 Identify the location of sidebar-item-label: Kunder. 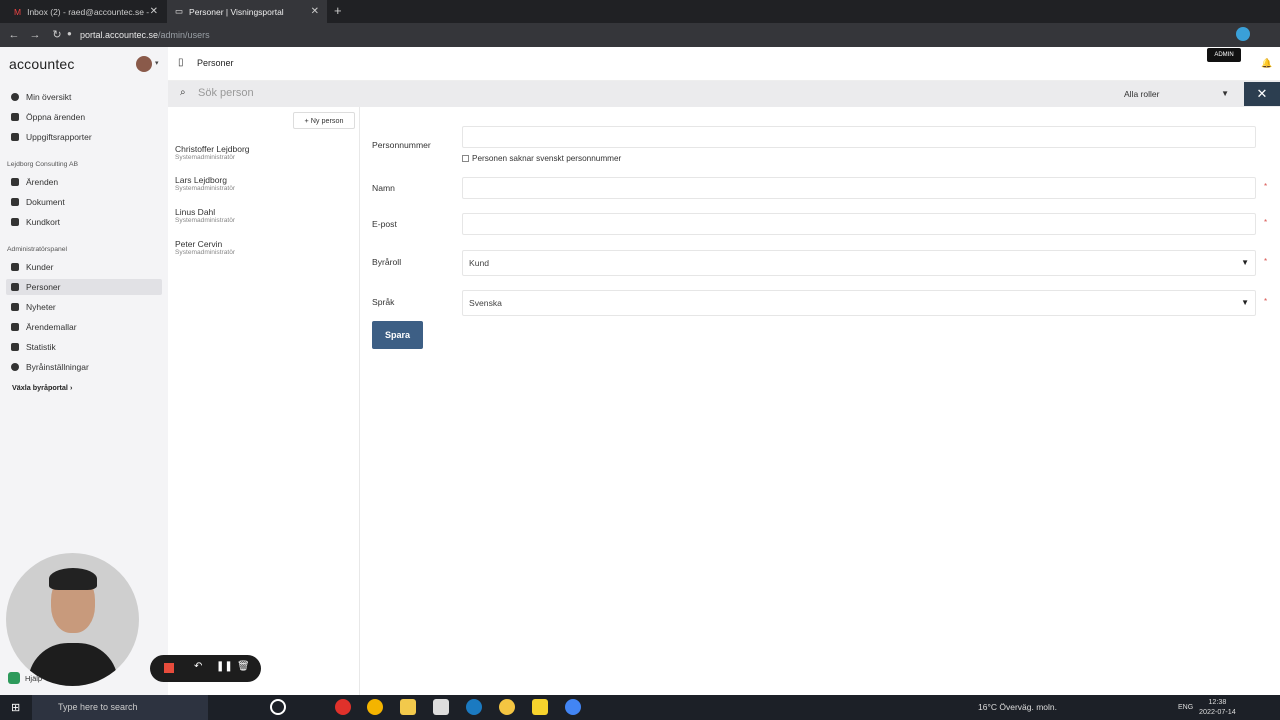
(40, 267).